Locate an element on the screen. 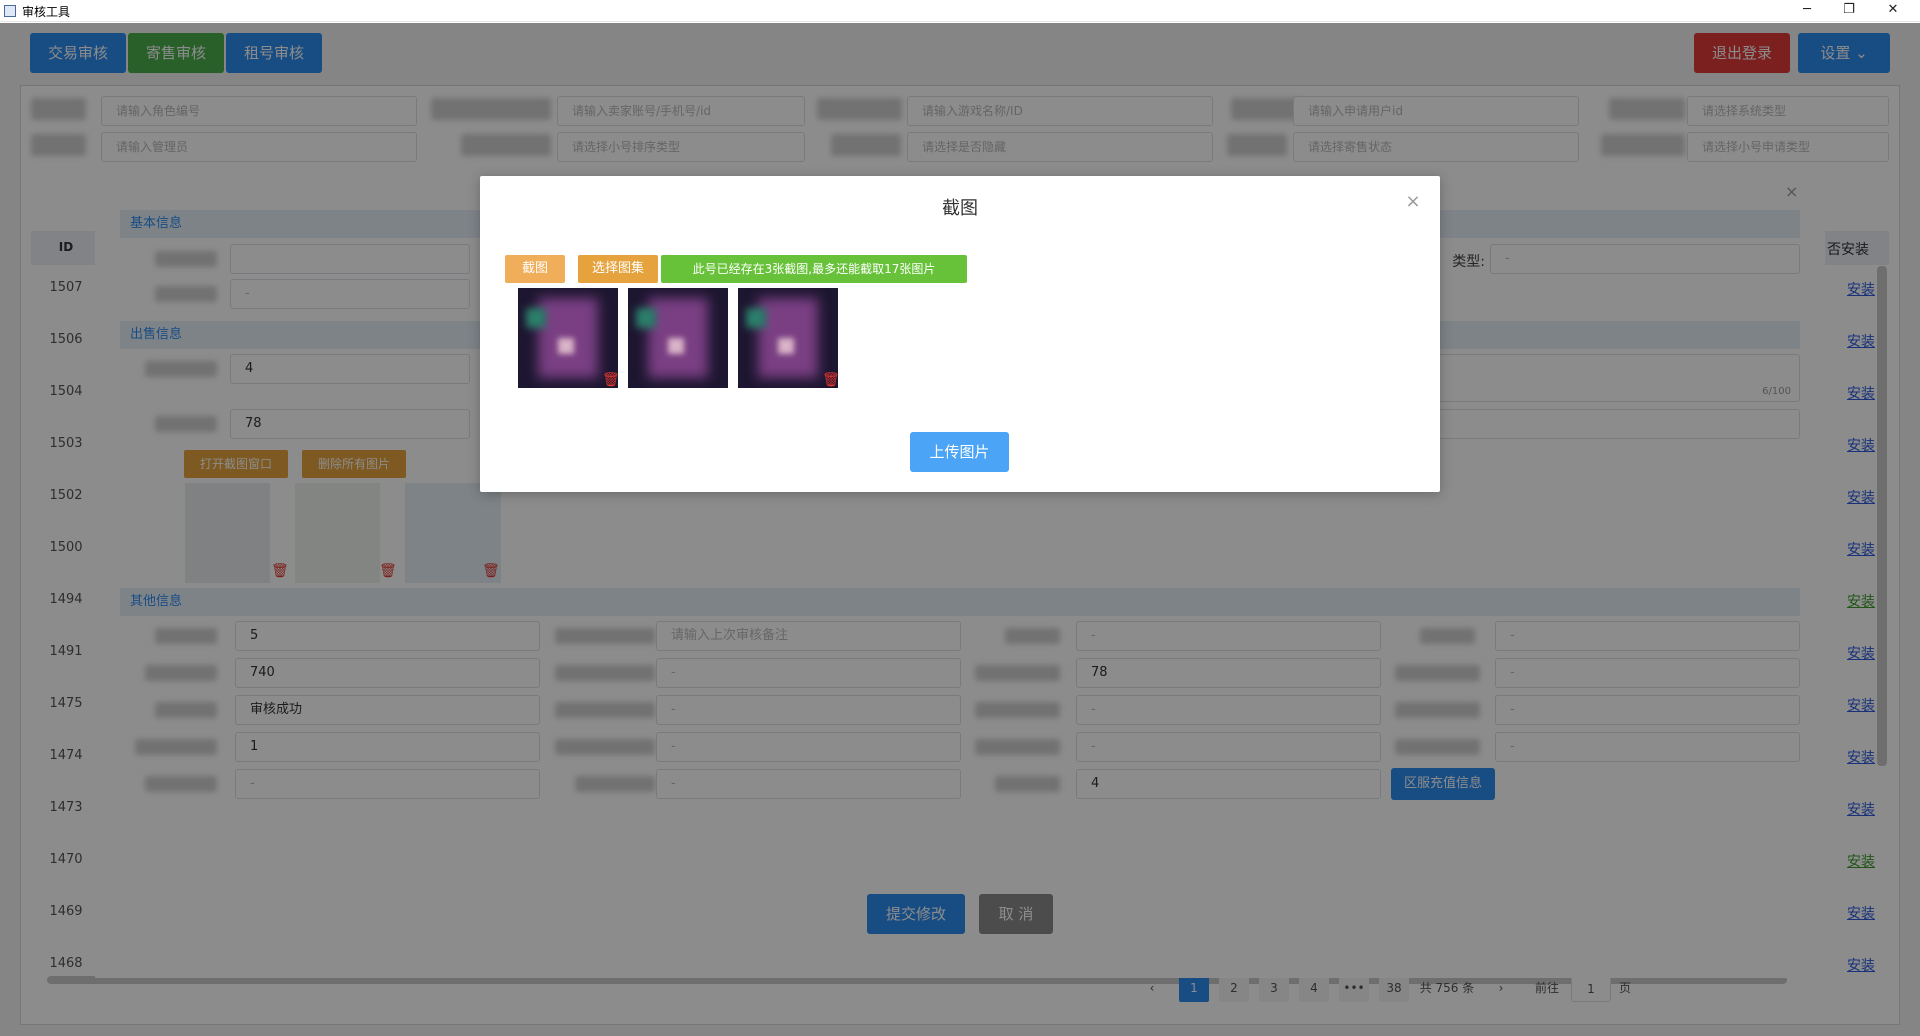  modal-title: 截图 is located at coordinates (960, 208).